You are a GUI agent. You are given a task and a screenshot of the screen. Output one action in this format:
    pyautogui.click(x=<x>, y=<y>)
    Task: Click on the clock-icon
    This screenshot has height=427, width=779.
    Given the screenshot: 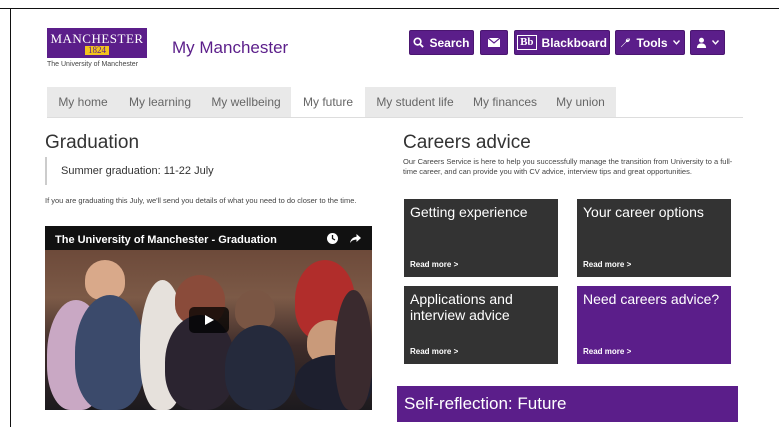 What is the action you would take?
    pyautogui.click(x=332, y=238)
    